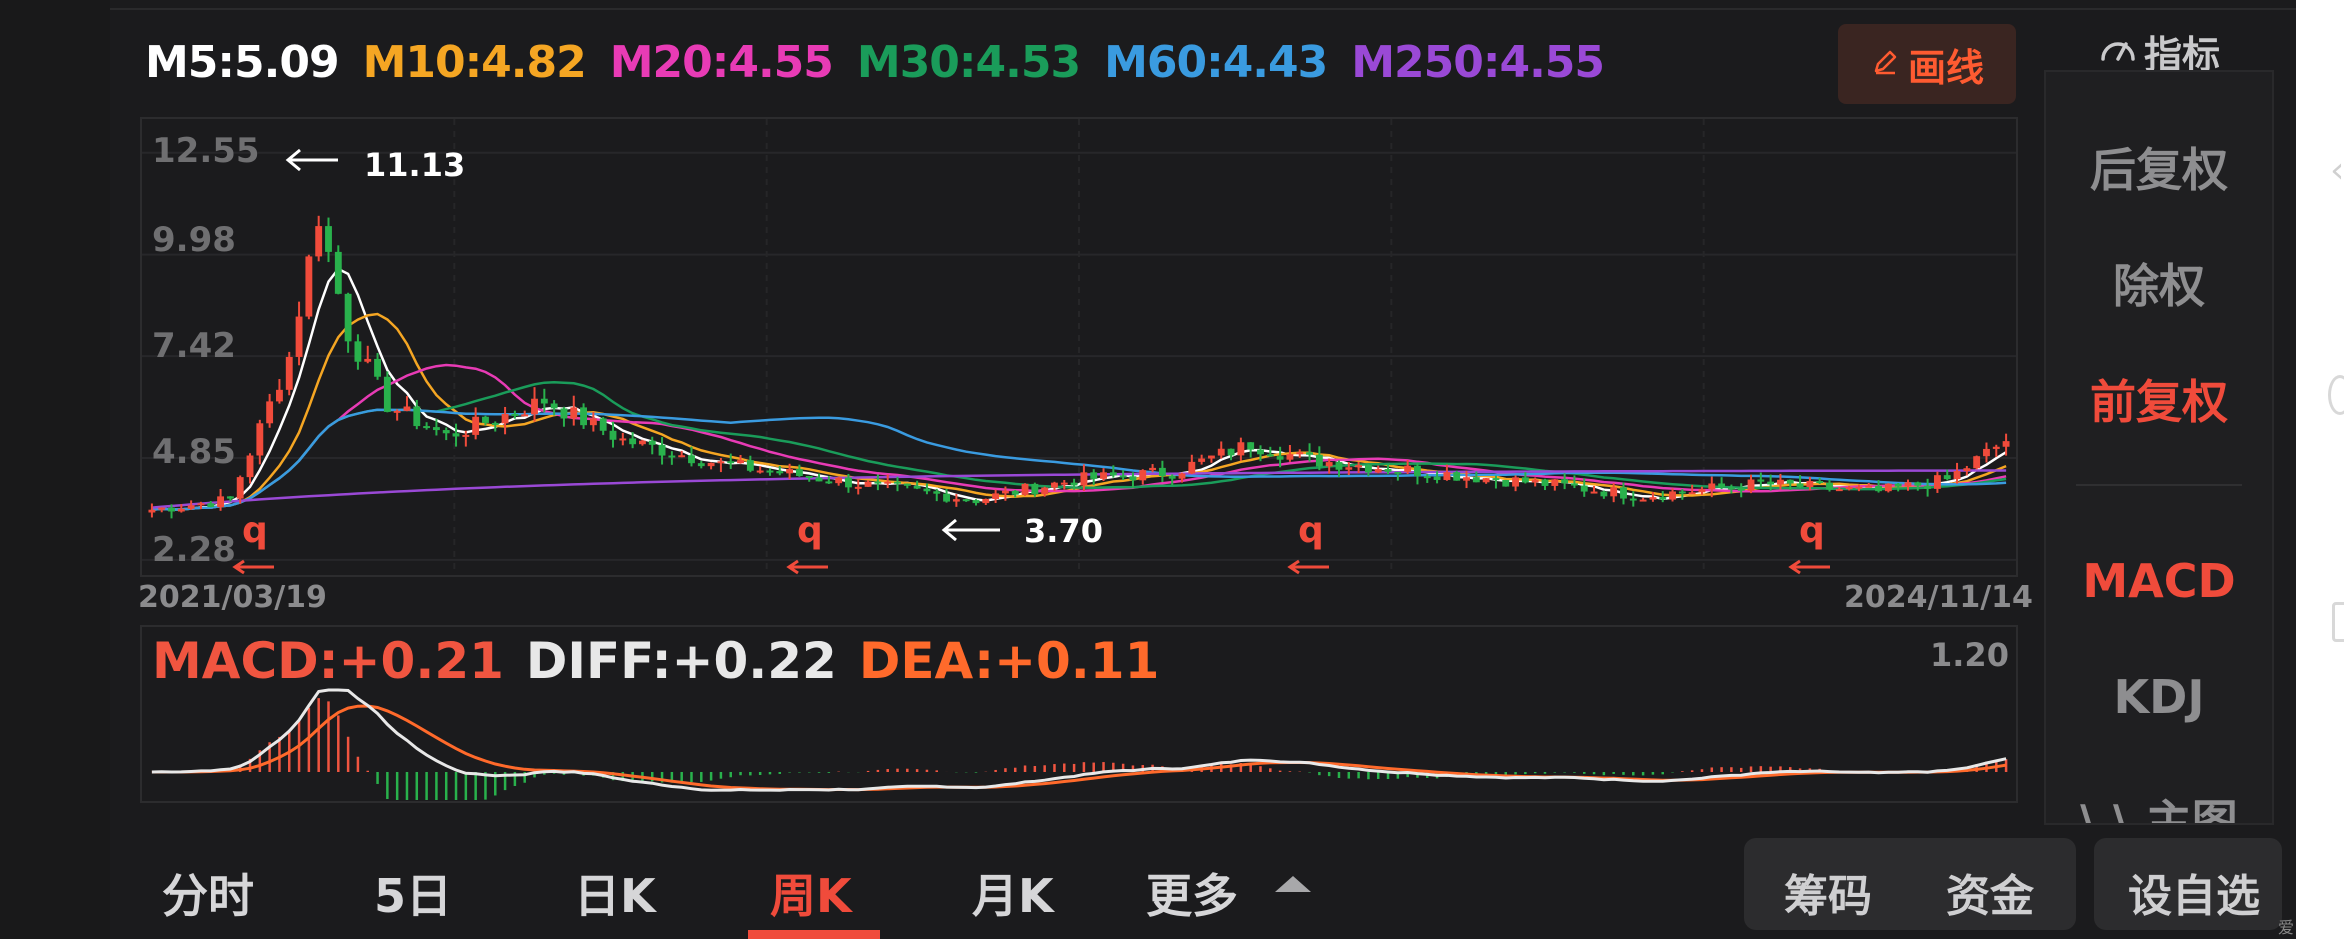 The image size is (2344, 939). Describe the element at coordinates (208, 893) in the screenshot. I see `tab-intraday: 分时` at that location.